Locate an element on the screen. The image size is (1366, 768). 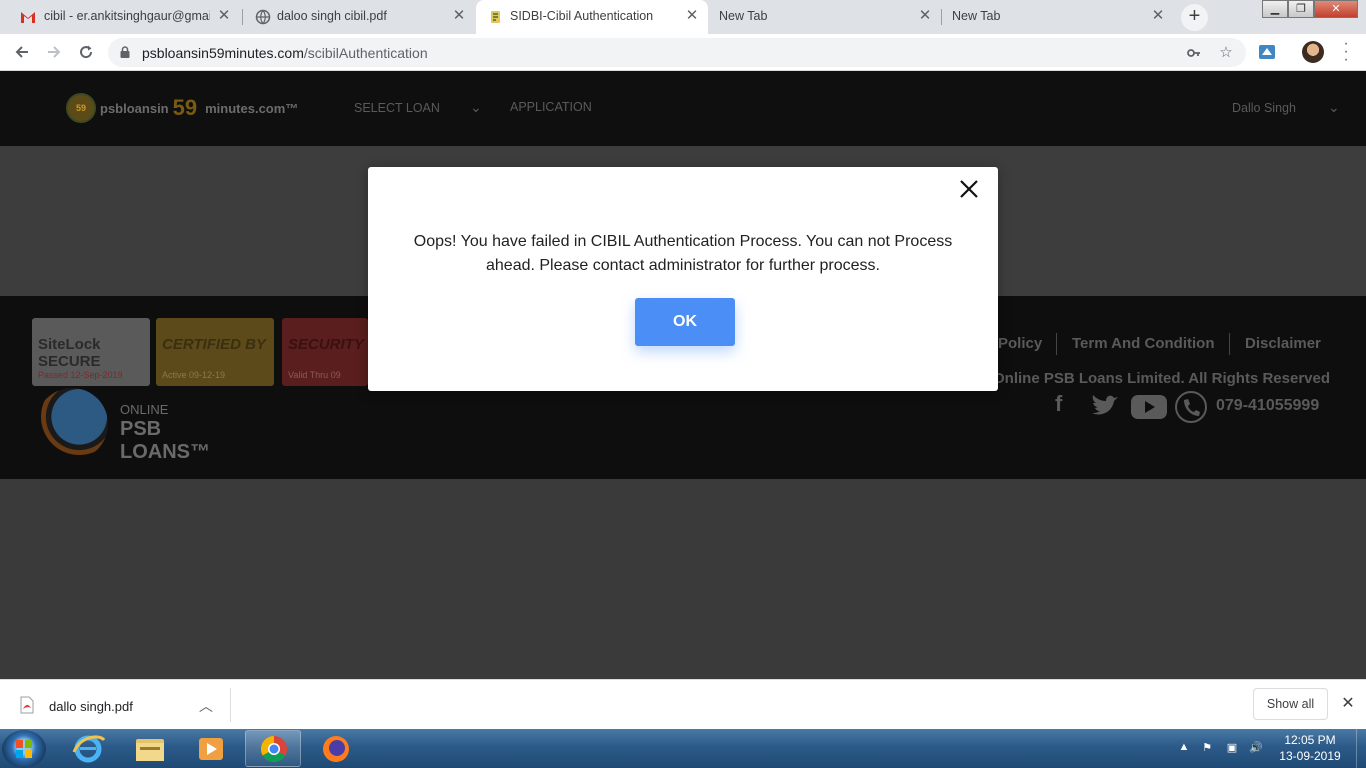
certified-seal: CERTIFIED BY Active 09-12-19 is located at coordinates (215, 352).